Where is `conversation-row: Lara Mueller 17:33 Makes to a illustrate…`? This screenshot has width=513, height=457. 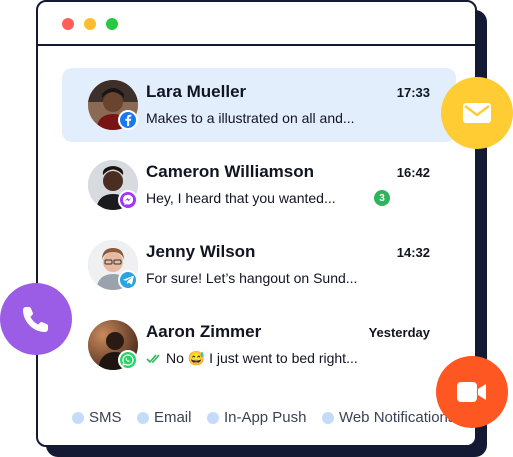
conversation-row: Lara Mueller 17:33 Makes to a illustrate… is located at coordinates (259, 105).